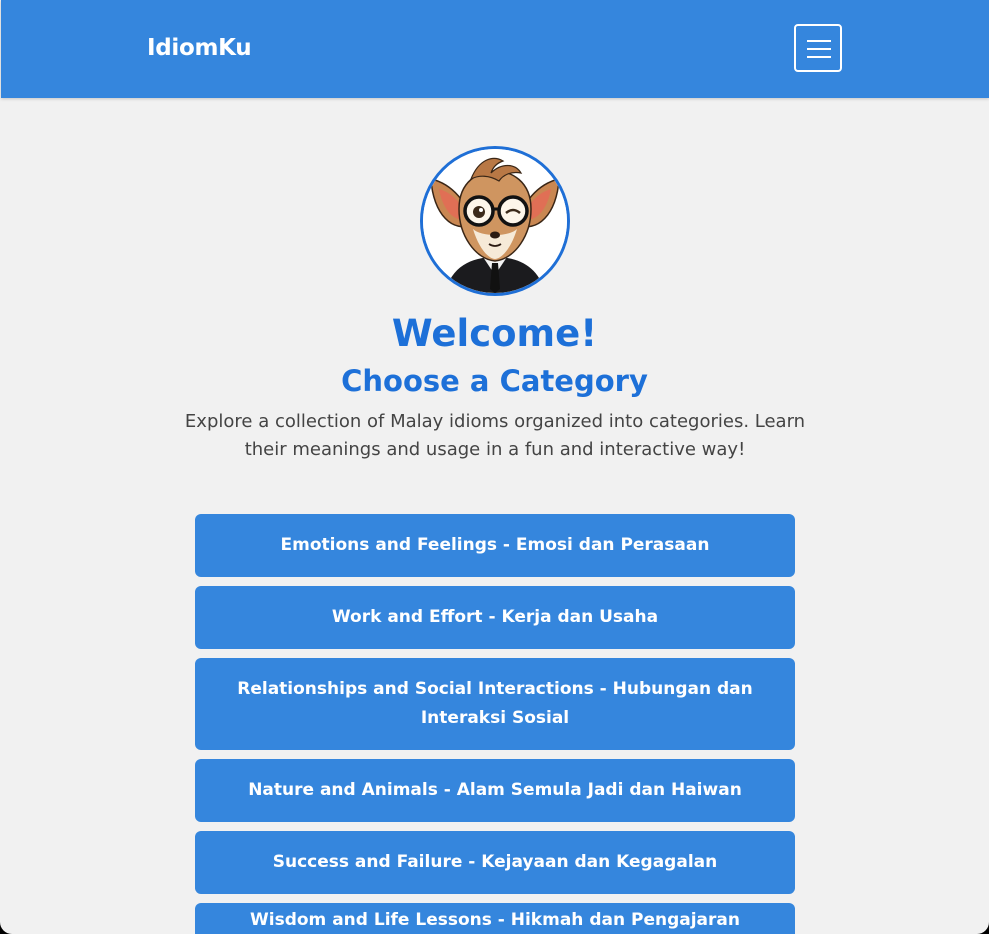 The width and height of the screenshot is (989, 934). I want to click on fox-mascot-icon, so click(495, 221).